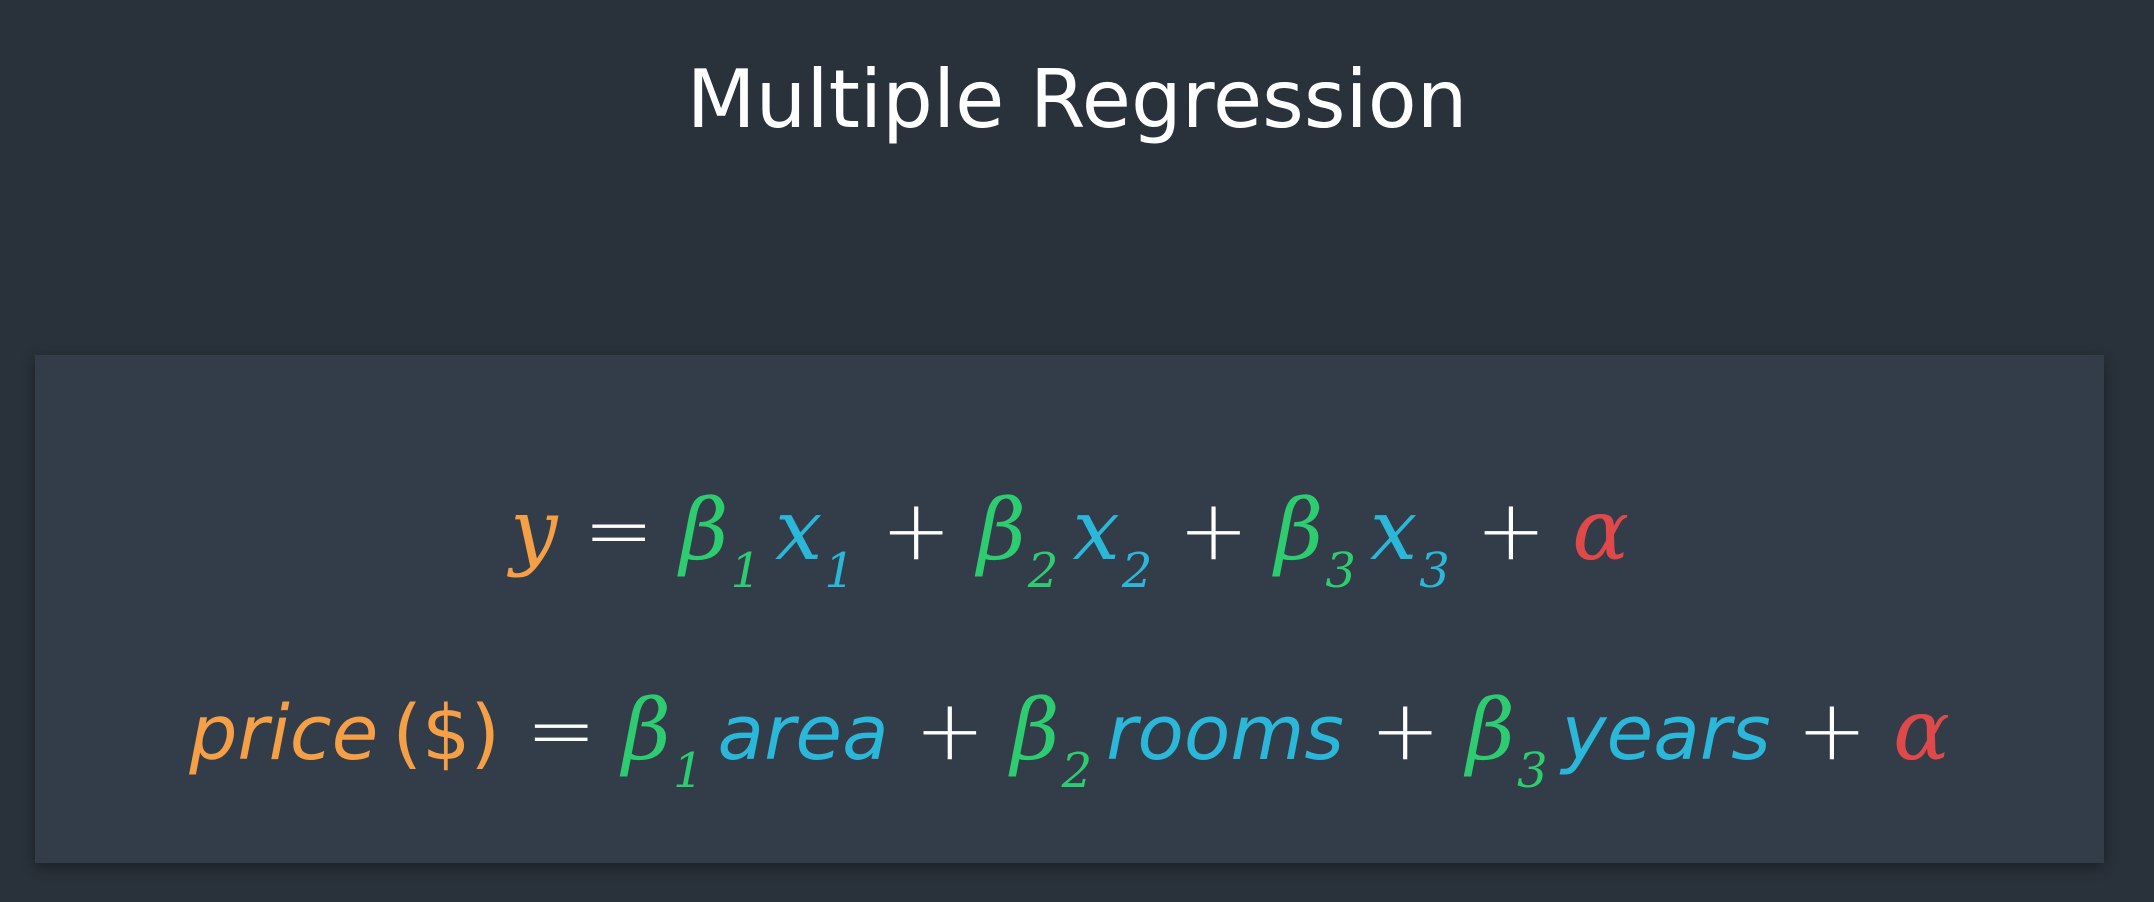  What do you see at coordinates (1434, 571) in the screenshot?
I see `x-3-subscript: 3` at bounding box center [1434, 571].